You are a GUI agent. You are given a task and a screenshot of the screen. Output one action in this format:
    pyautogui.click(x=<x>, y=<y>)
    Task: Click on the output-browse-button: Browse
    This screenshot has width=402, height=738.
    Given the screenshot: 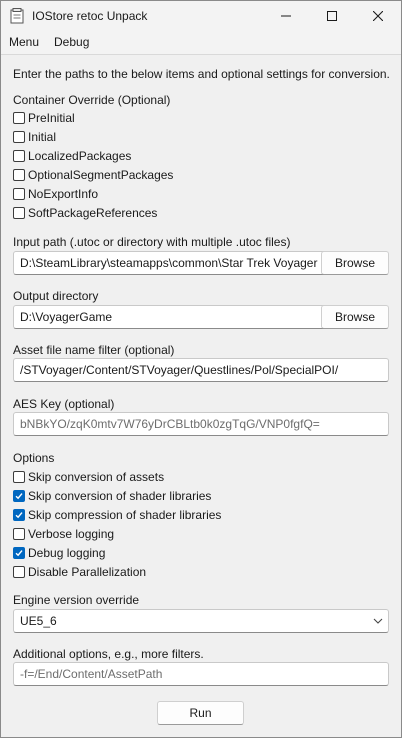 What is the action you would take?
    pyautogui.click(x=355, y=317)
    